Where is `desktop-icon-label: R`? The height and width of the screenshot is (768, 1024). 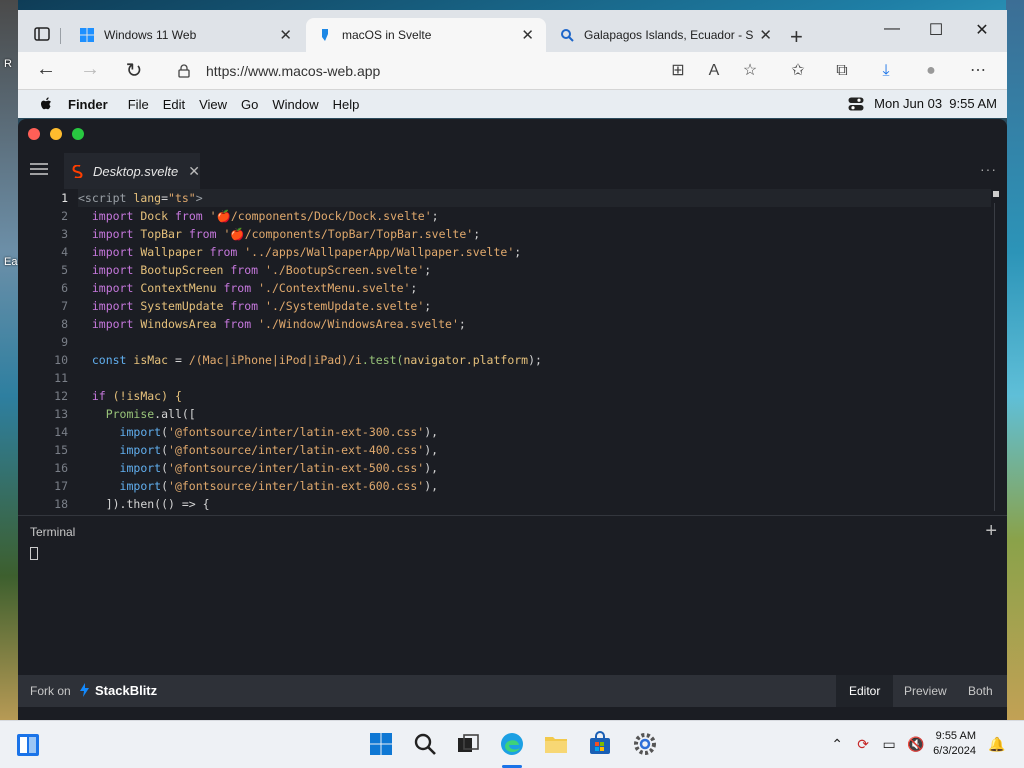
desktop-icon-label: R is located at coordinates (8, 64).